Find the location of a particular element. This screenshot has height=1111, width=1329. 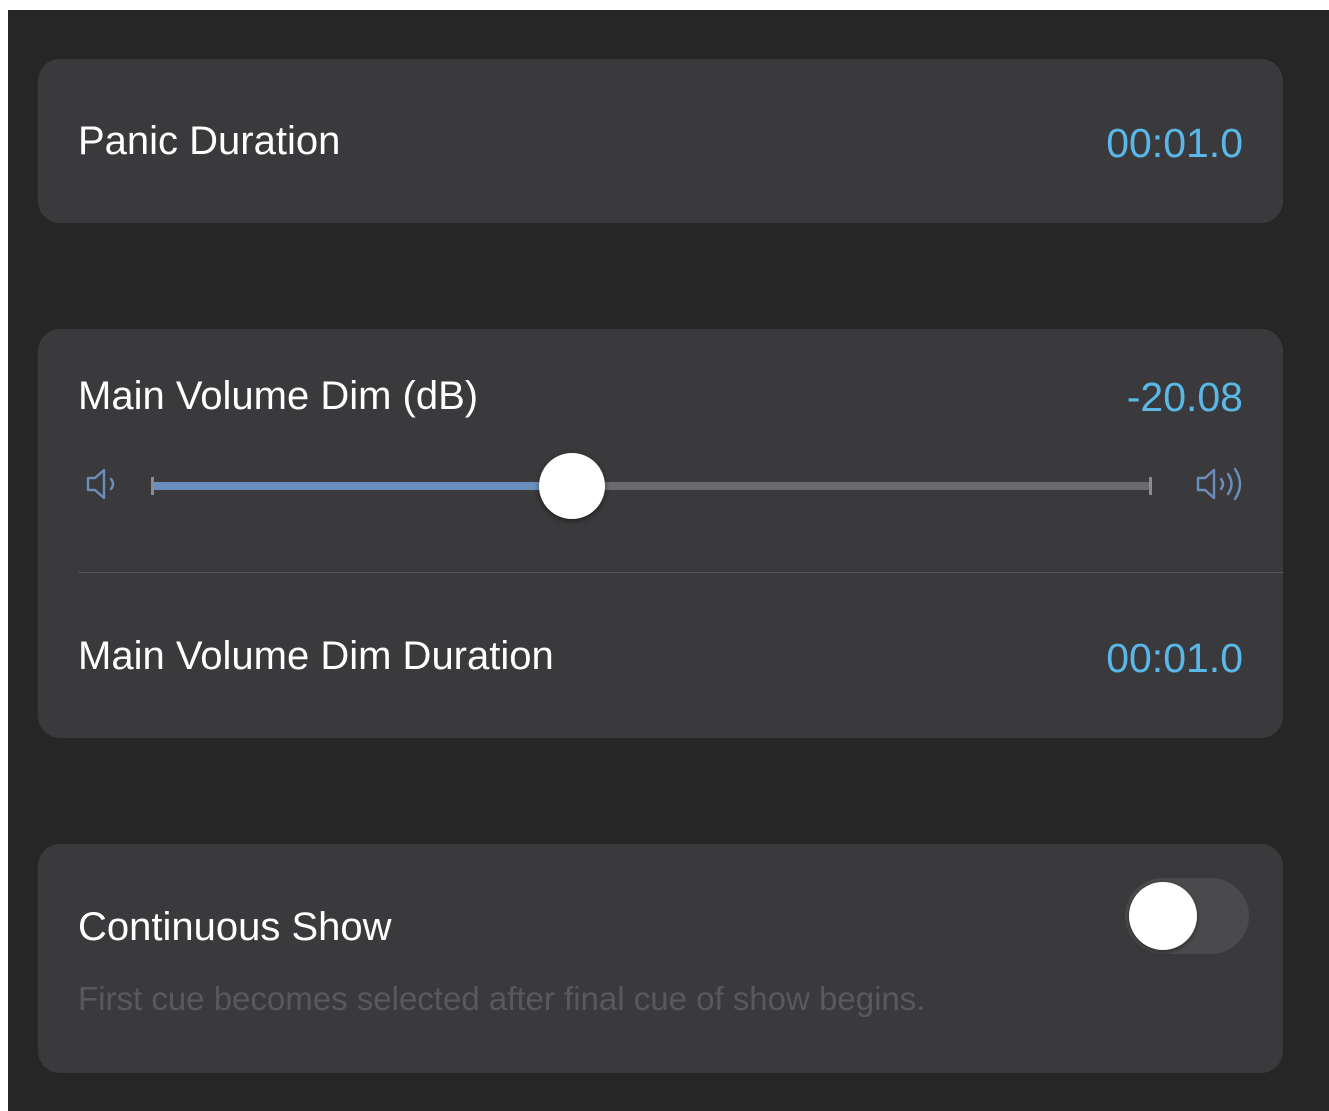

slider-thumb is located at coordinates (571, 486).